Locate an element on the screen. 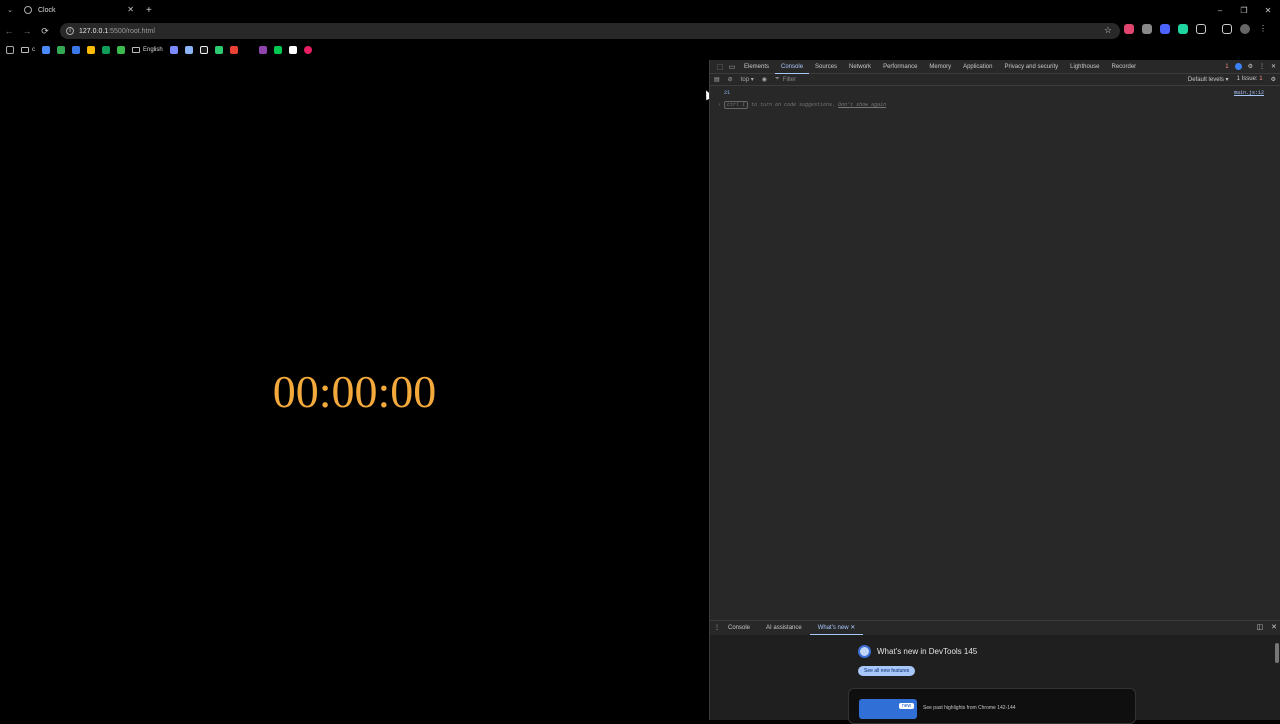  drawer-tab-console: Console is located at coordinates (739, 628).